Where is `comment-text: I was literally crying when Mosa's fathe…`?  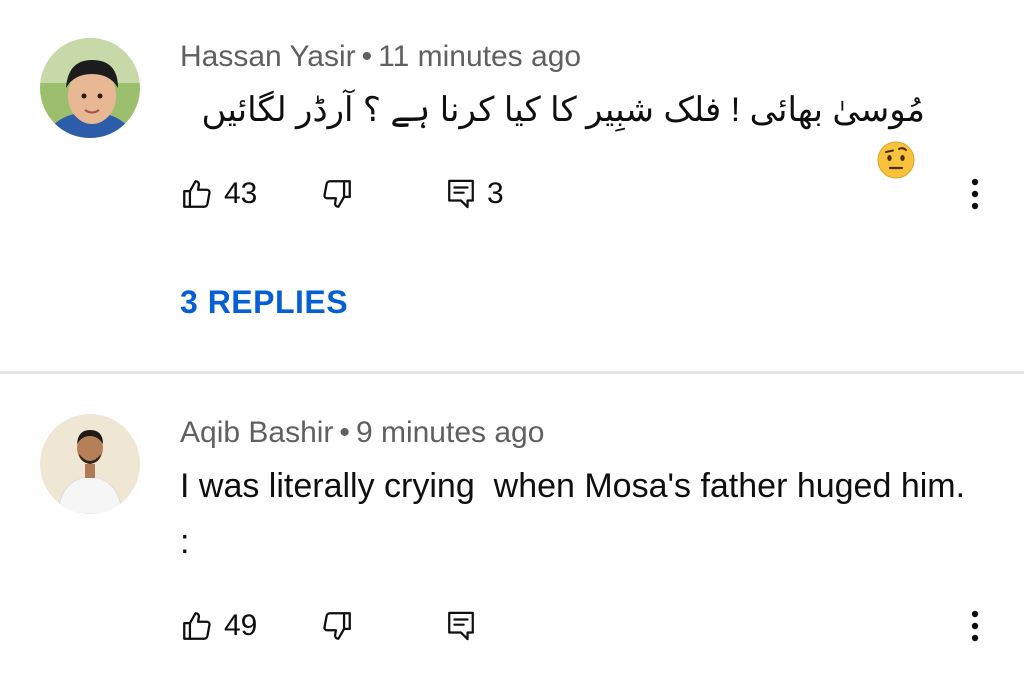 comment-text: I was literally crying when Mosa's fathe… is located at coordinates (577, 514).